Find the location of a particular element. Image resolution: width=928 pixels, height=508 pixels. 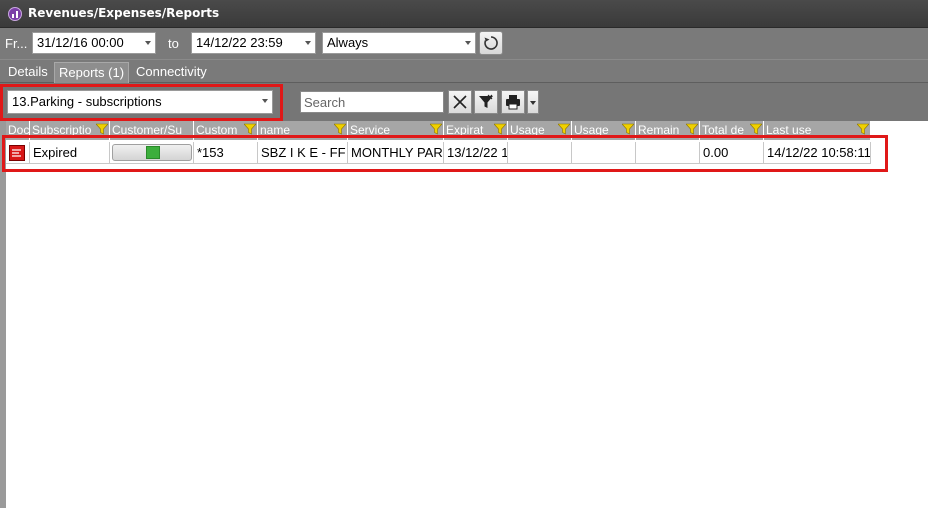

filter-button is located at coordinates (486, 102).